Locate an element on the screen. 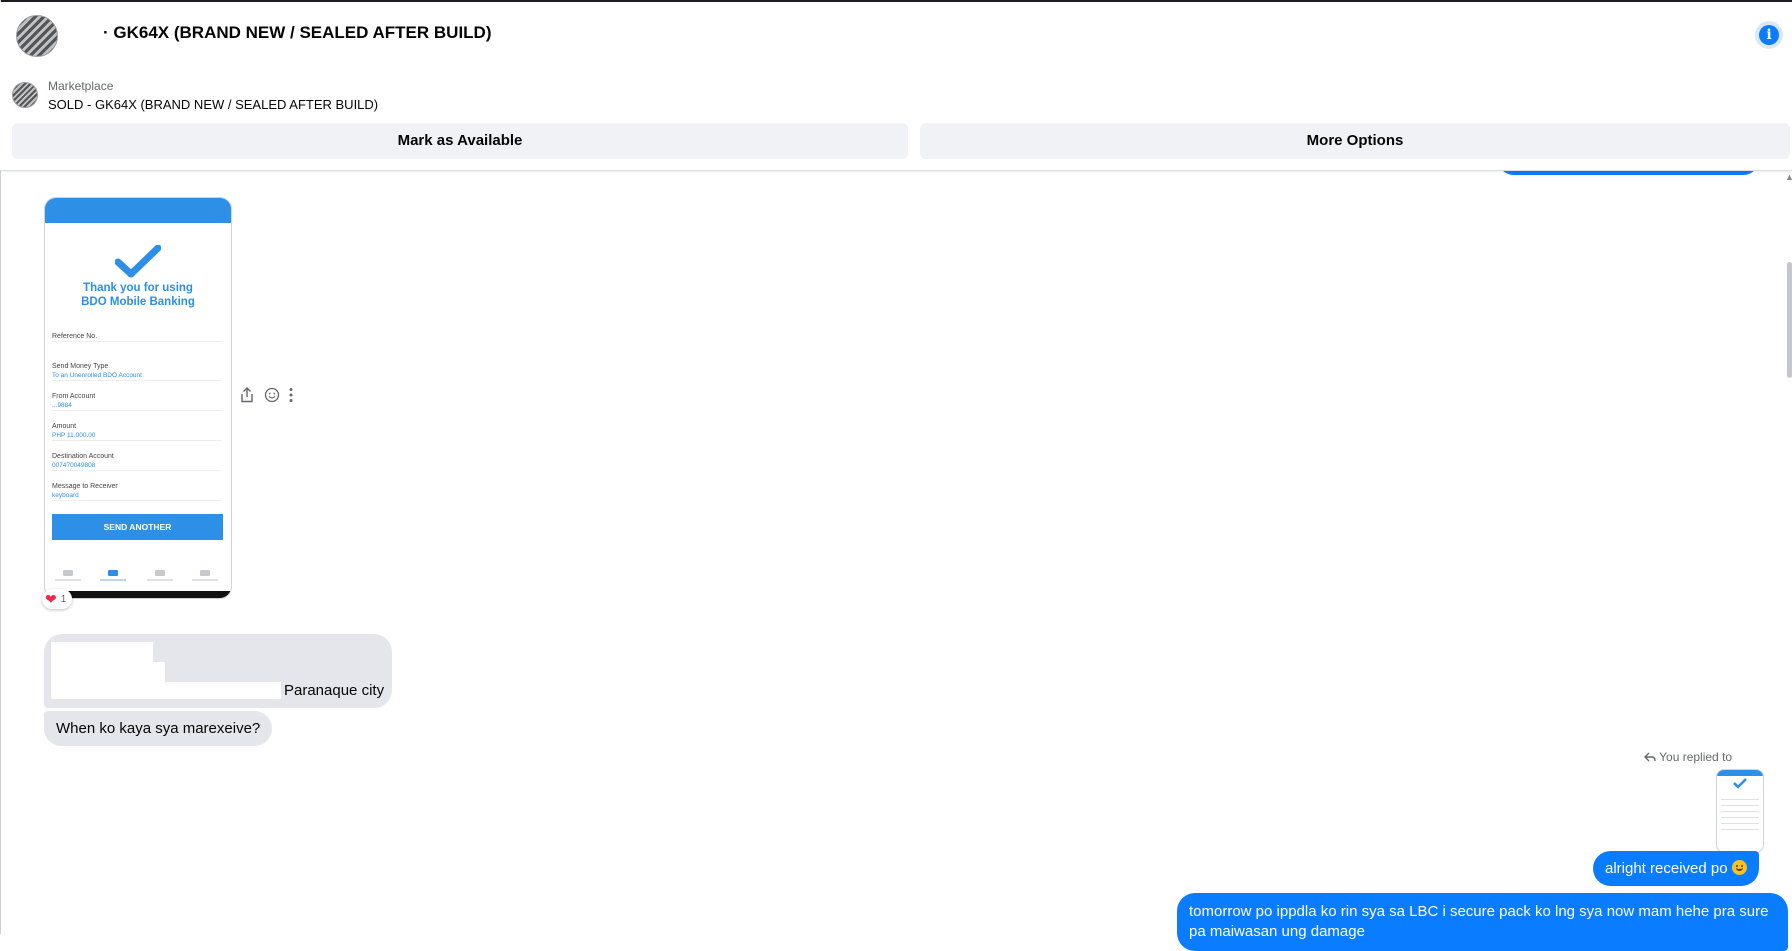  receipt-field-label: Destination Account is located at coordinates (83, 456).